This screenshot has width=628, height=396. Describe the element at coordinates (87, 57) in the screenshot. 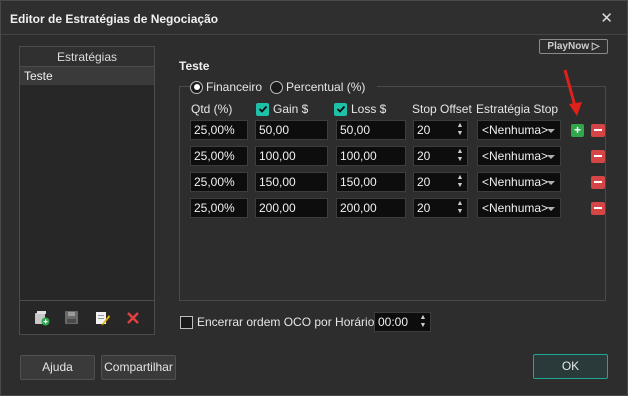

I see `strategy-list-header: Estratégias` at that location.